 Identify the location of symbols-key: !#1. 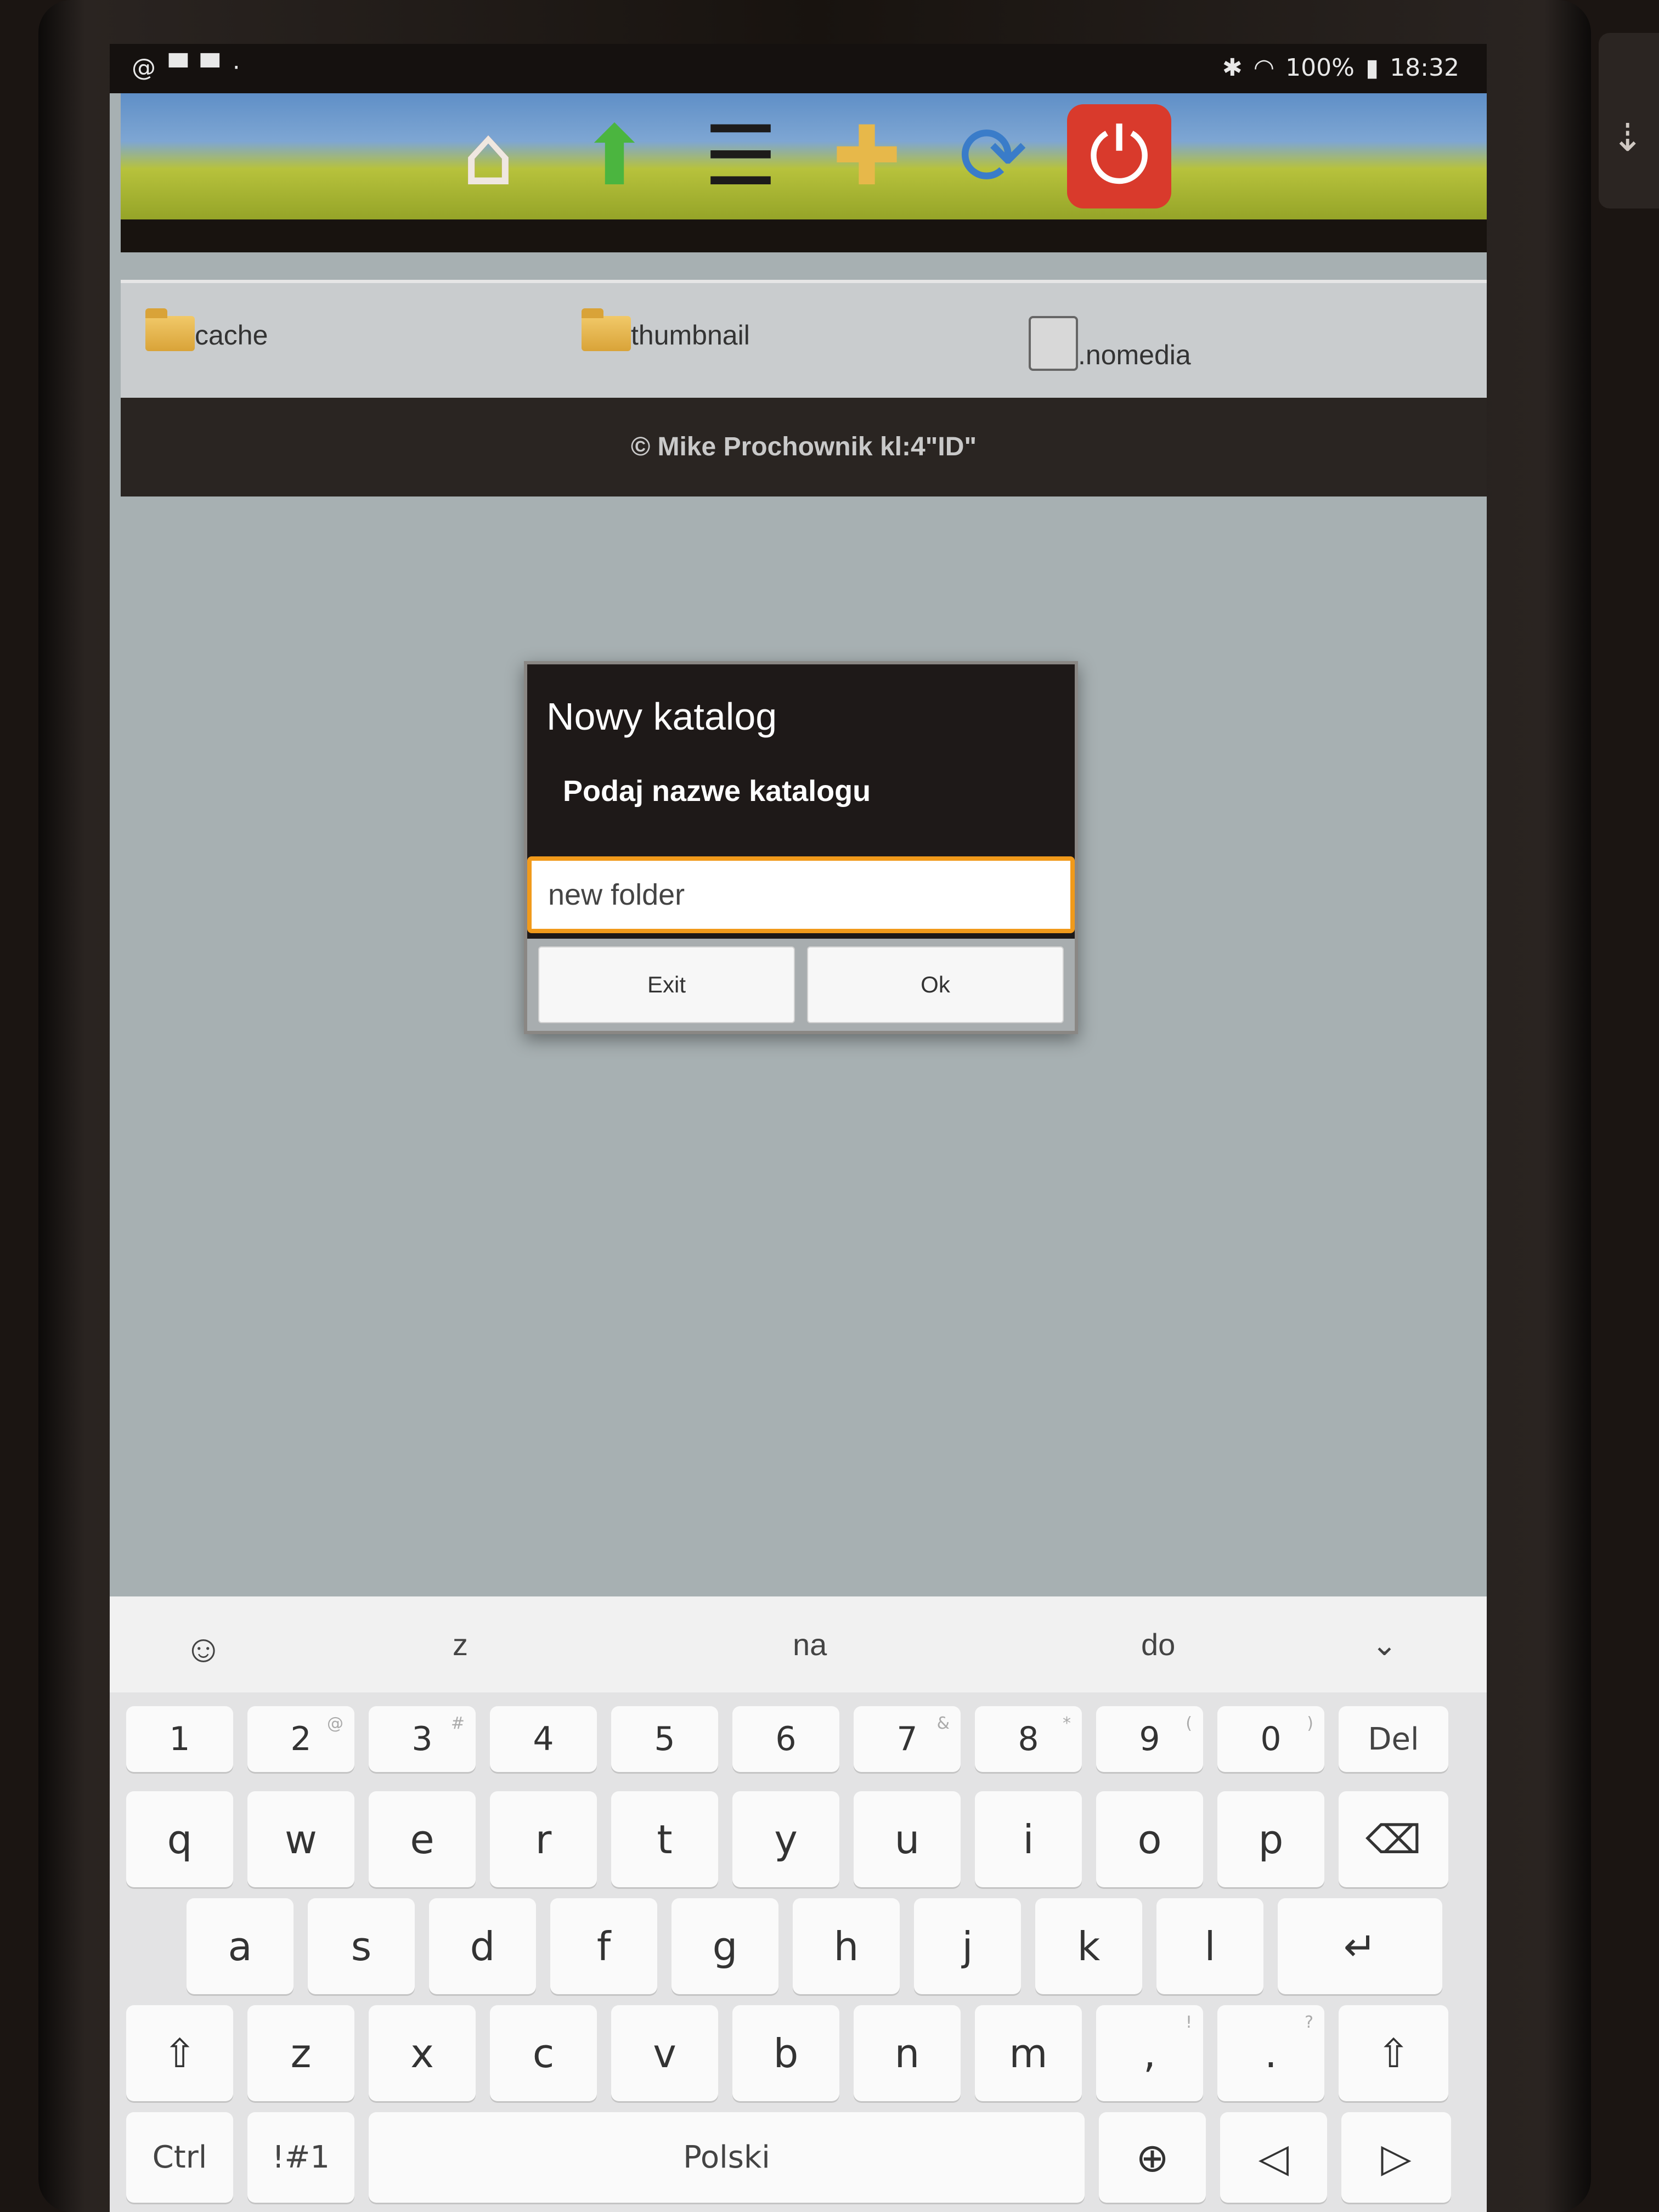
(301, 2157).